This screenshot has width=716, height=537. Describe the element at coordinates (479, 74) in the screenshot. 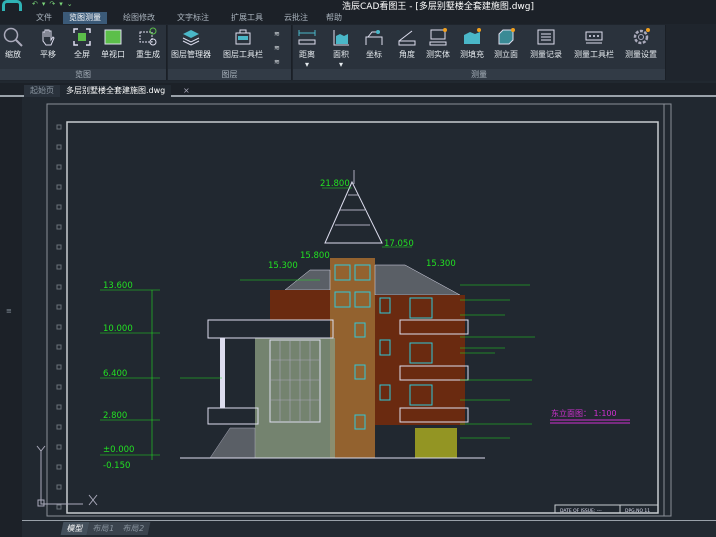

I see `group-label-measure: 测量` at that location.